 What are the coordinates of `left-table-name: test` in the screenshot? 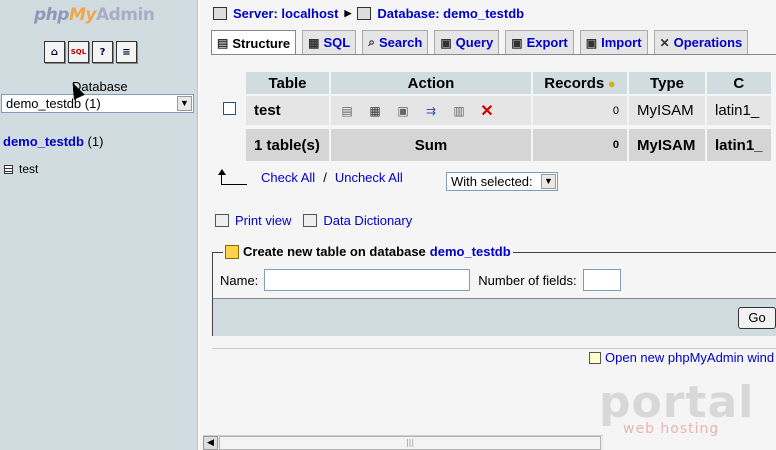 It's located at (28, 169).